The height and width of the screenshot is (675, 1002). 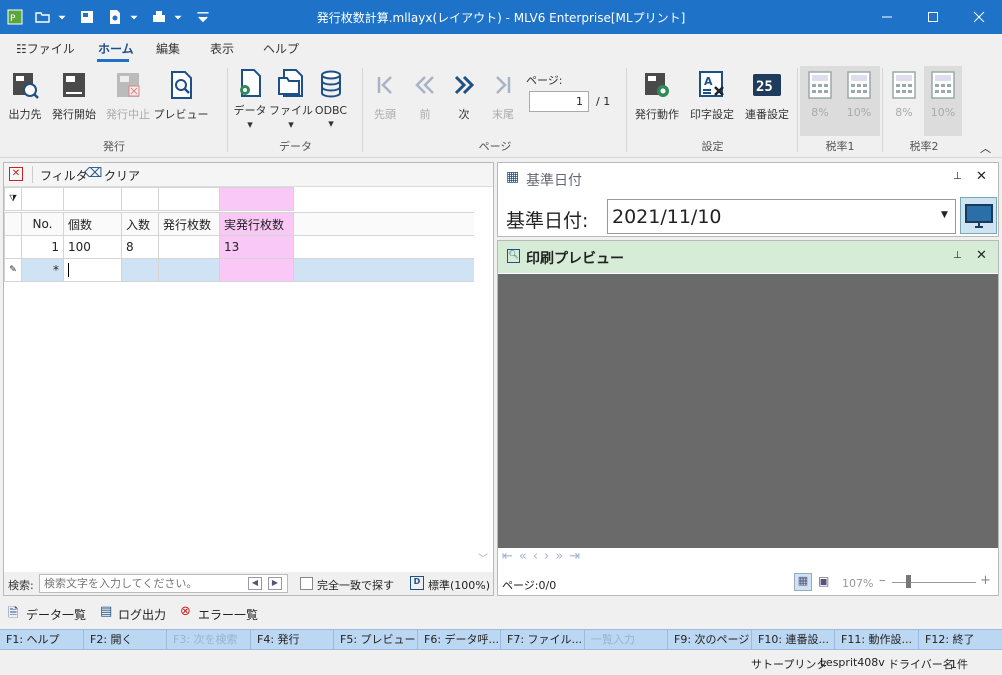 What do you see at coordinates (189, 270) in the screenshot?
I see `new-cell-issue` at bounding box center [189, 270].